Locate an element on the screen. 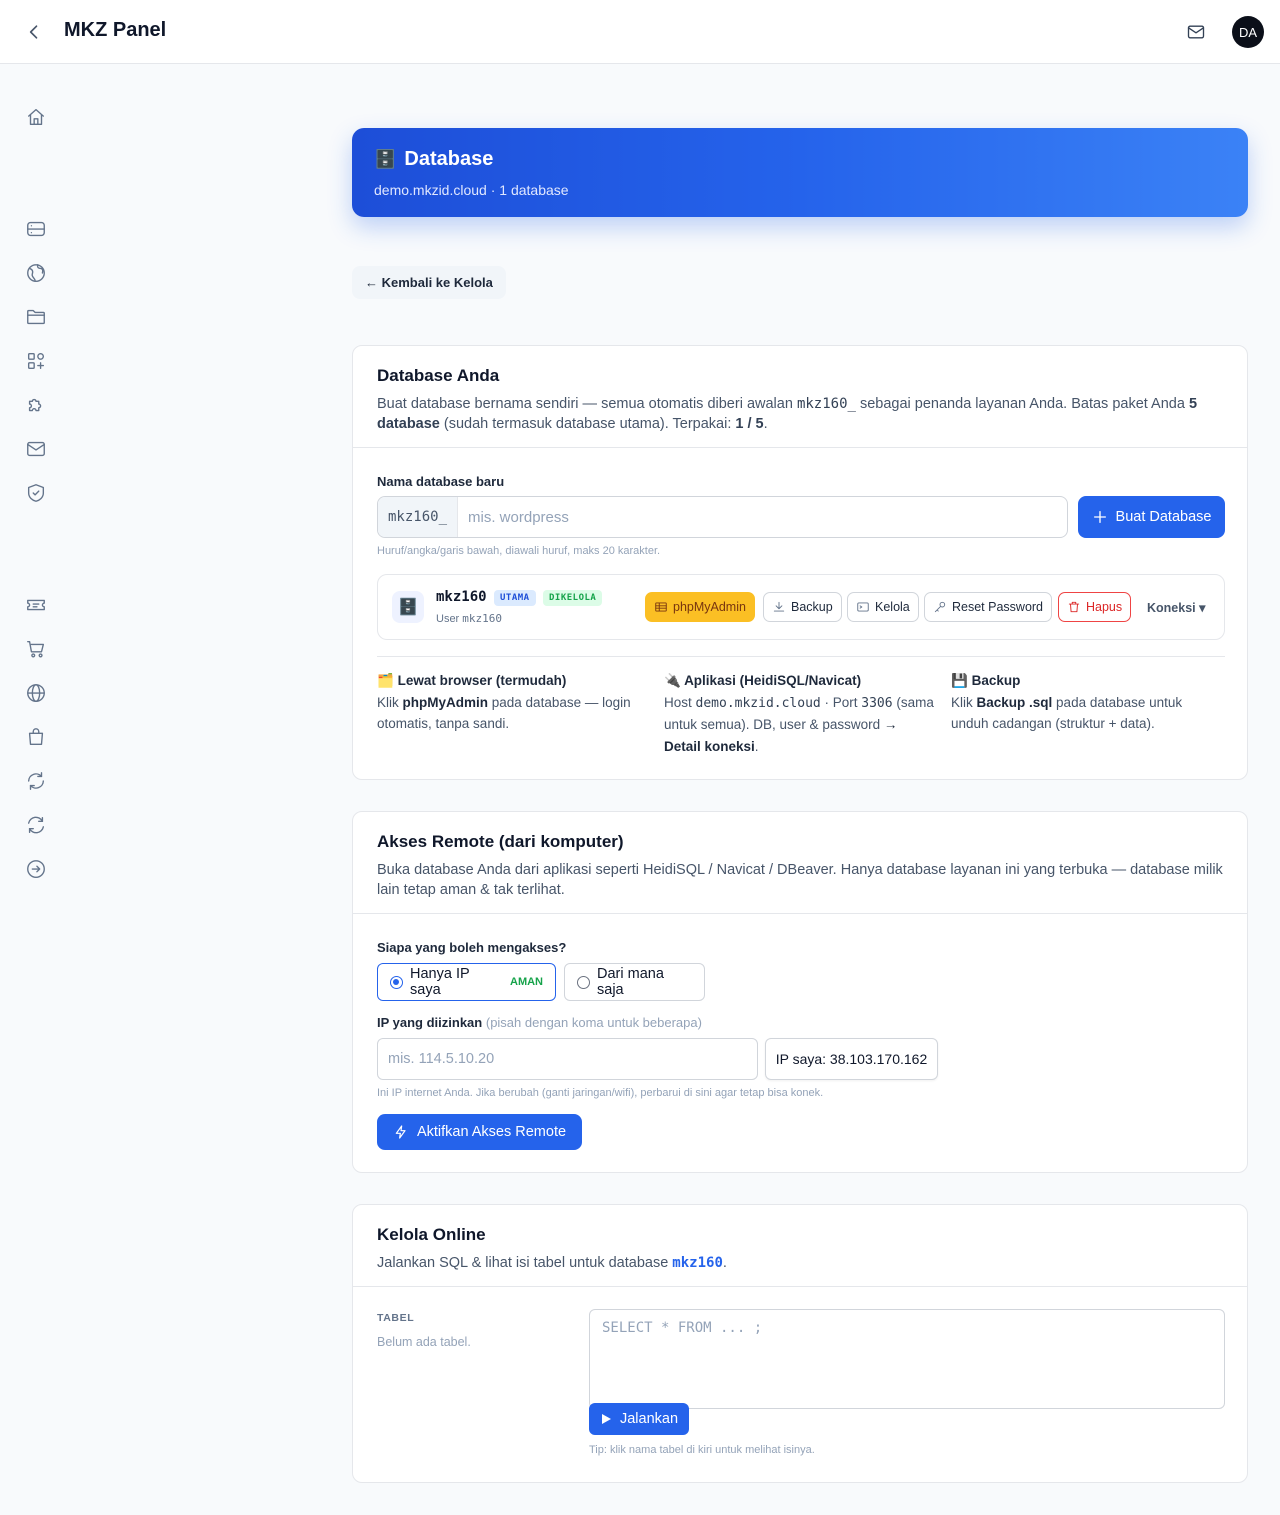 The width and height of the screenshot is (1280, 1515). download-icon is located at coordinates (779, 606).